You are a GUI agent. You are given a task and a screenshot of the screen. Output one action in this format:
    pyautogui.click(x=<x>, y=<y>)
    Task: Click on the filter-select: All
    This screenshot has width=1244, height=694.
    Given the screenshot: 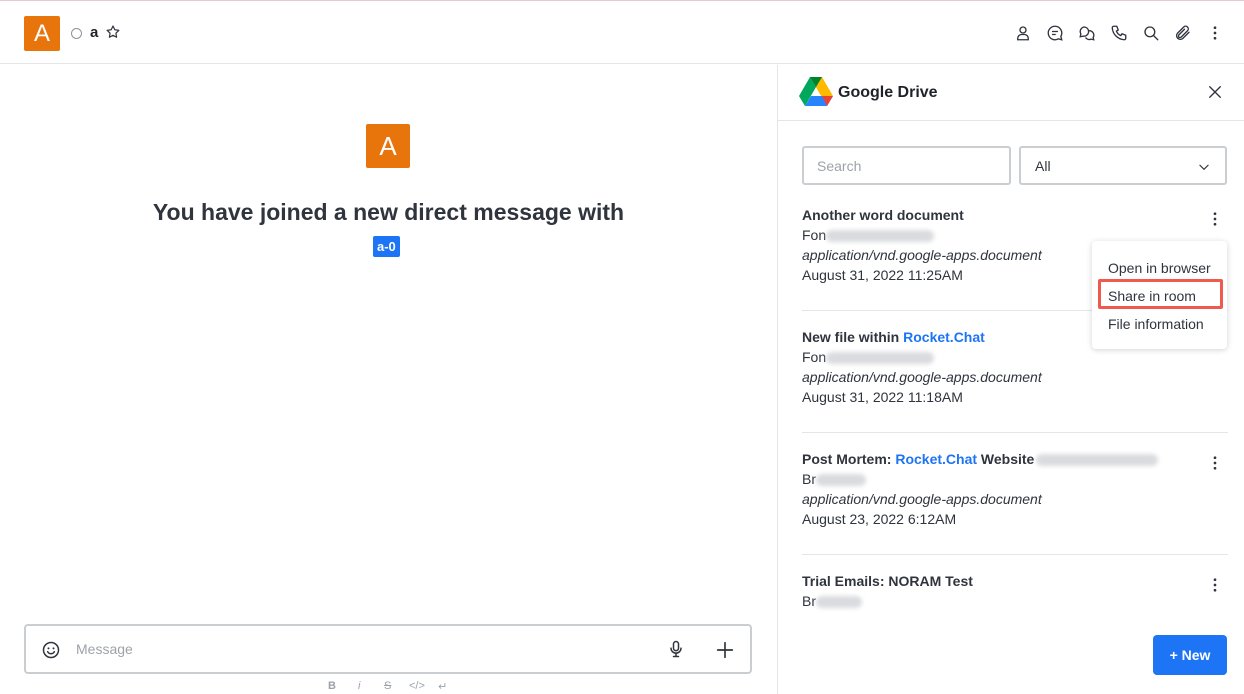 What is the action you would take?
    pyautogui.click(x=1123, y=165)
    